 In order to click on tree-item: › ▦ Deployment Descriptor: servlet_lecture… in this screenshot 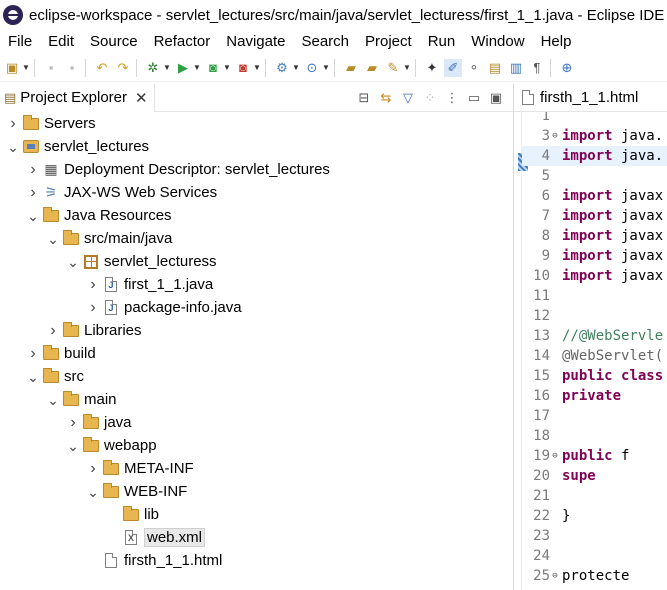, I will do `click(178, 169)`.